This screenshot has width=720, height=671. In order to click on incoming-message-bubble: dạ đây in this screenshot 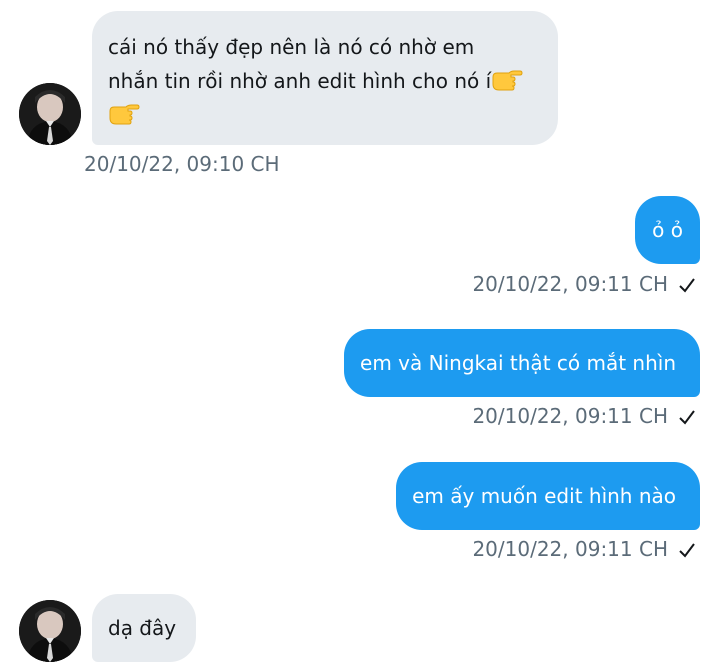, I will do `click(144, 628)`.